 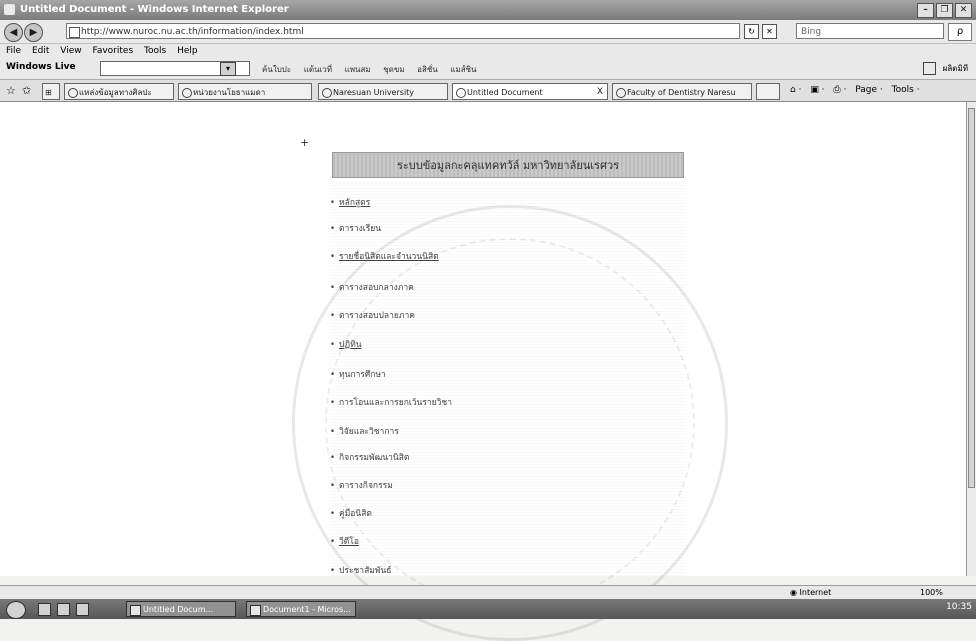 I want to click on tab-label: แหล่งข้อมูลทางศิลปะ, so click(x=115, y=92).